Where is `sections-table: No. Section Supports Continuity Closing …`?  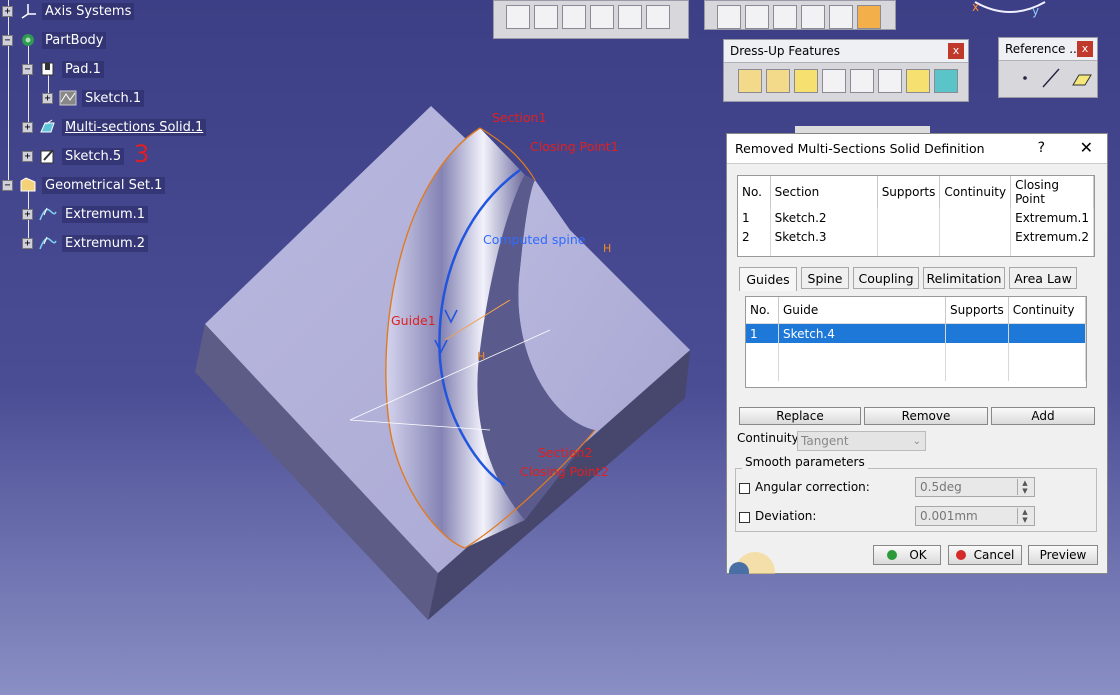
sections-table: No. Section Supports Continuity Closing … is located at coordinates (916, 216).